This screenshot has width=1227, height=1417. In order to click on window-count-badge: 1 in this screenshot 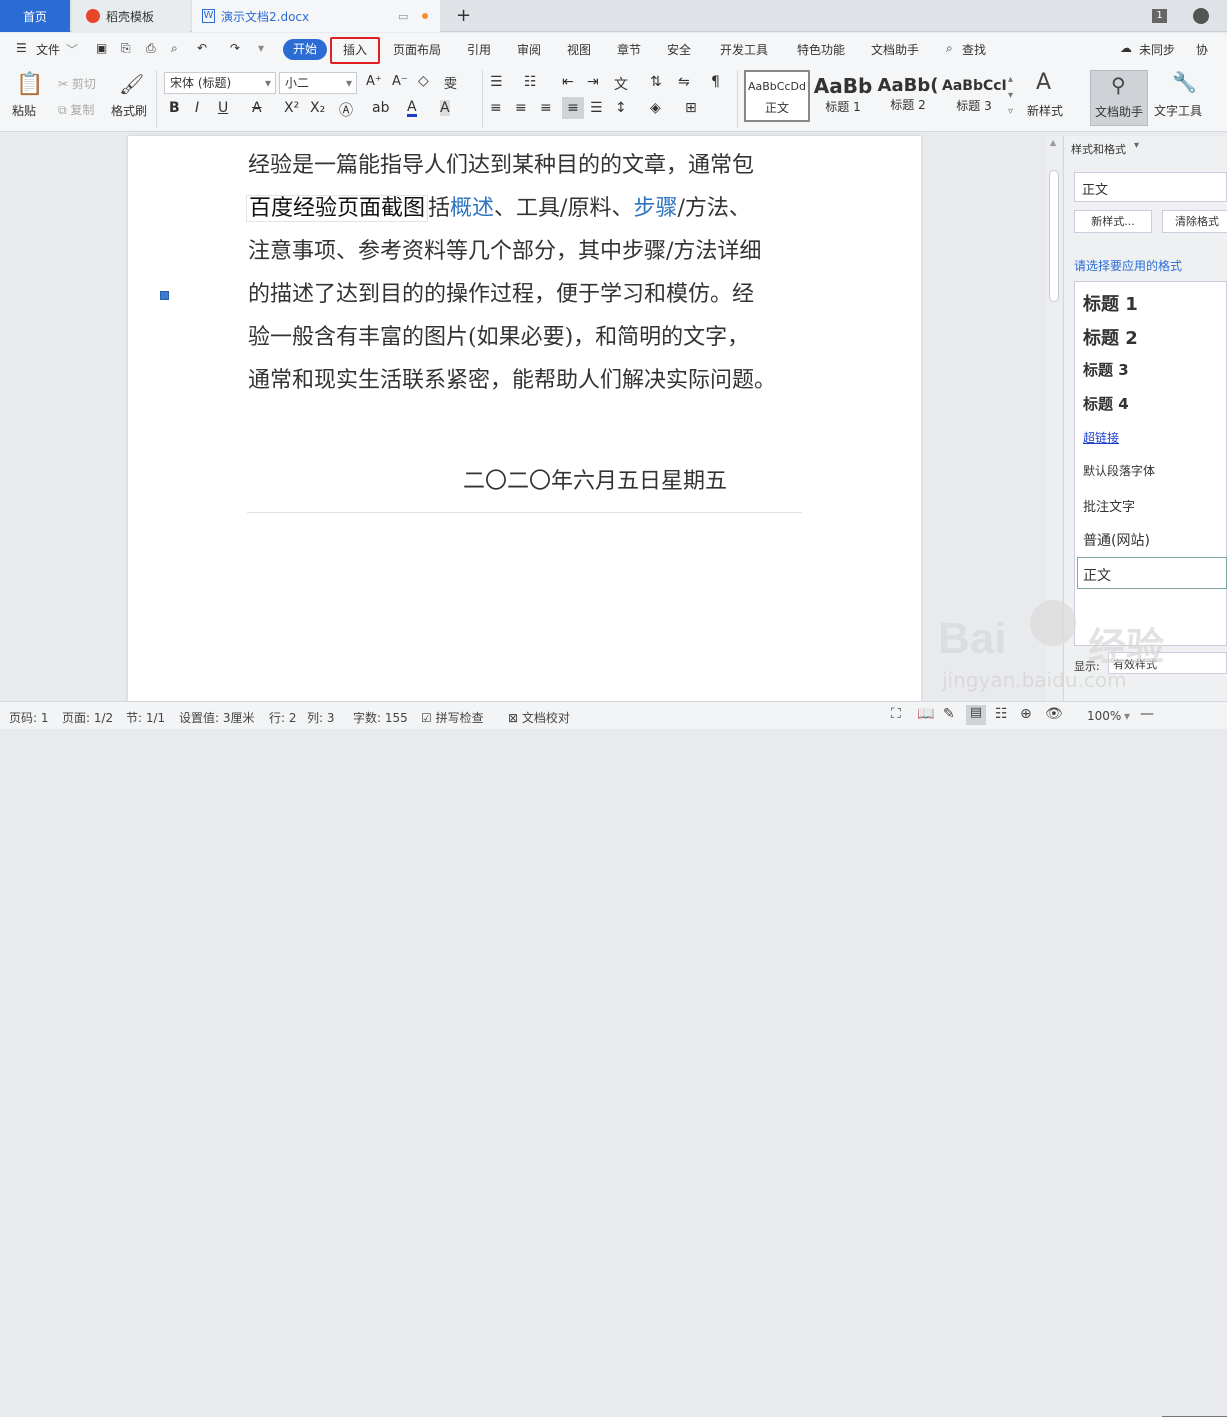, I will do `click(1159, 16)`.